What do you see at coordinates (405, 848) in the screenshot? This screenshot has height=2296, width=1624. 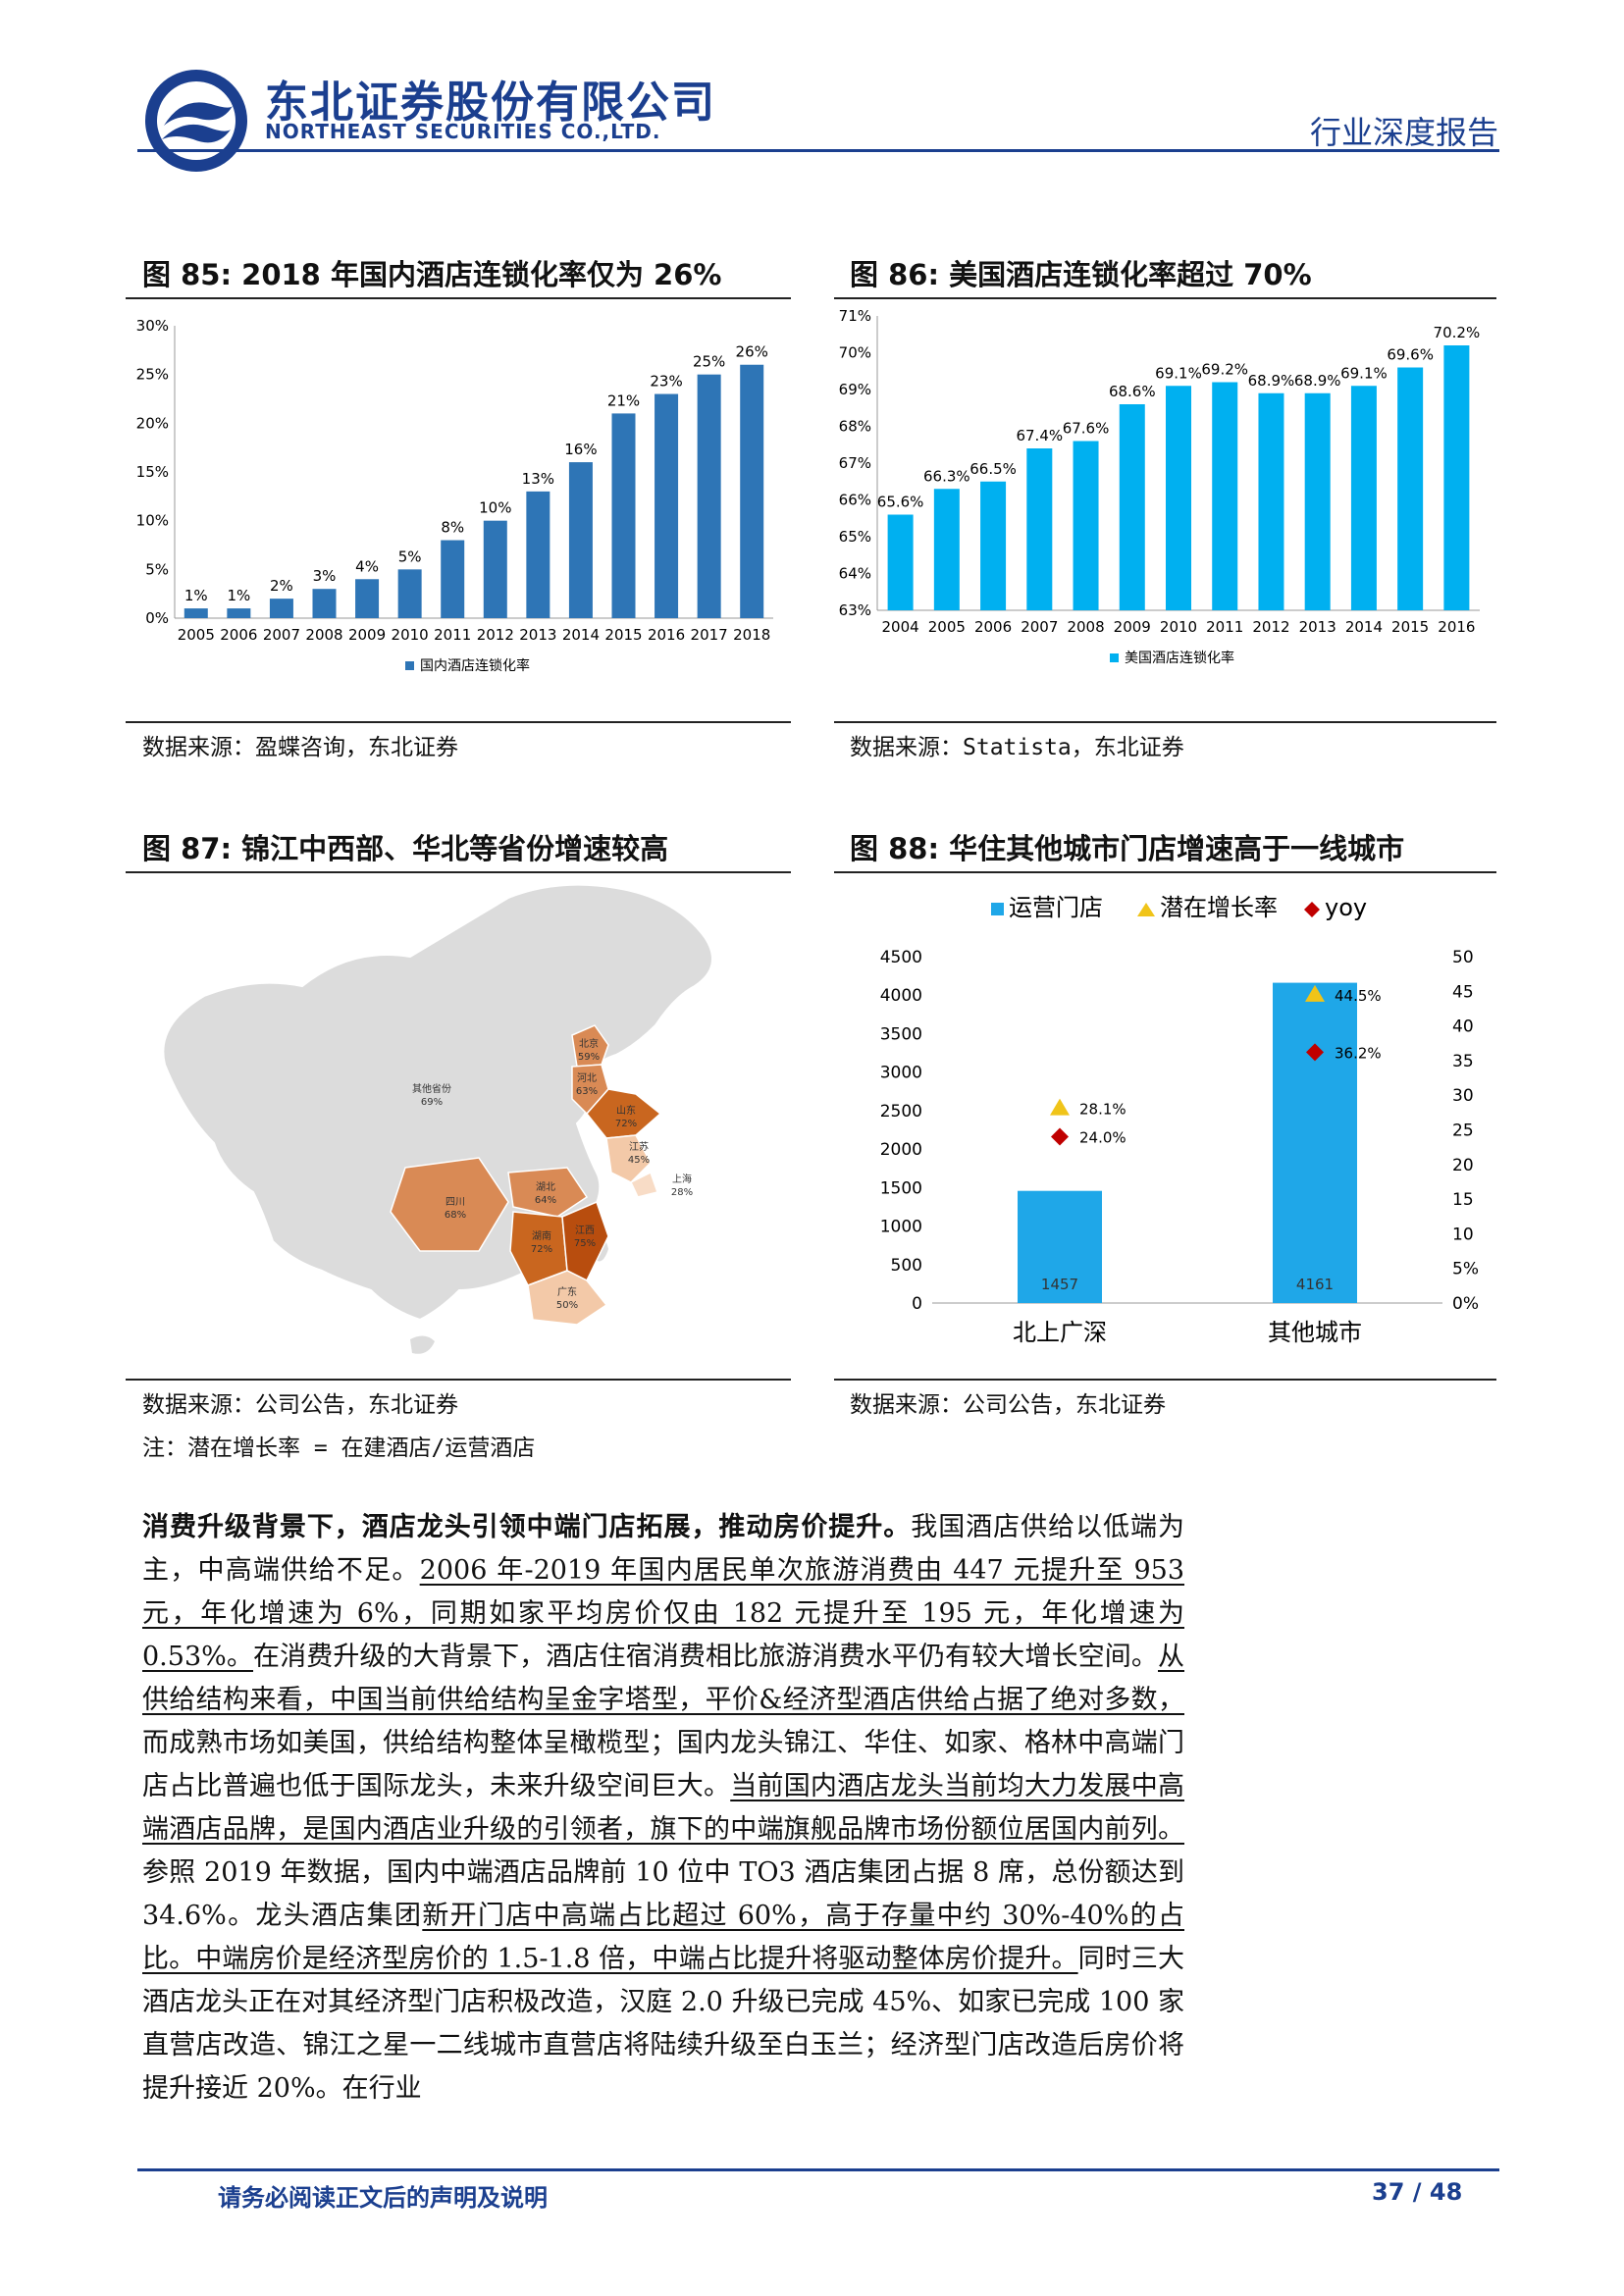 I see `fig87-title: 图 87: 锦江中西部、华北等省份增速较高` at bounding box center [405, 848].